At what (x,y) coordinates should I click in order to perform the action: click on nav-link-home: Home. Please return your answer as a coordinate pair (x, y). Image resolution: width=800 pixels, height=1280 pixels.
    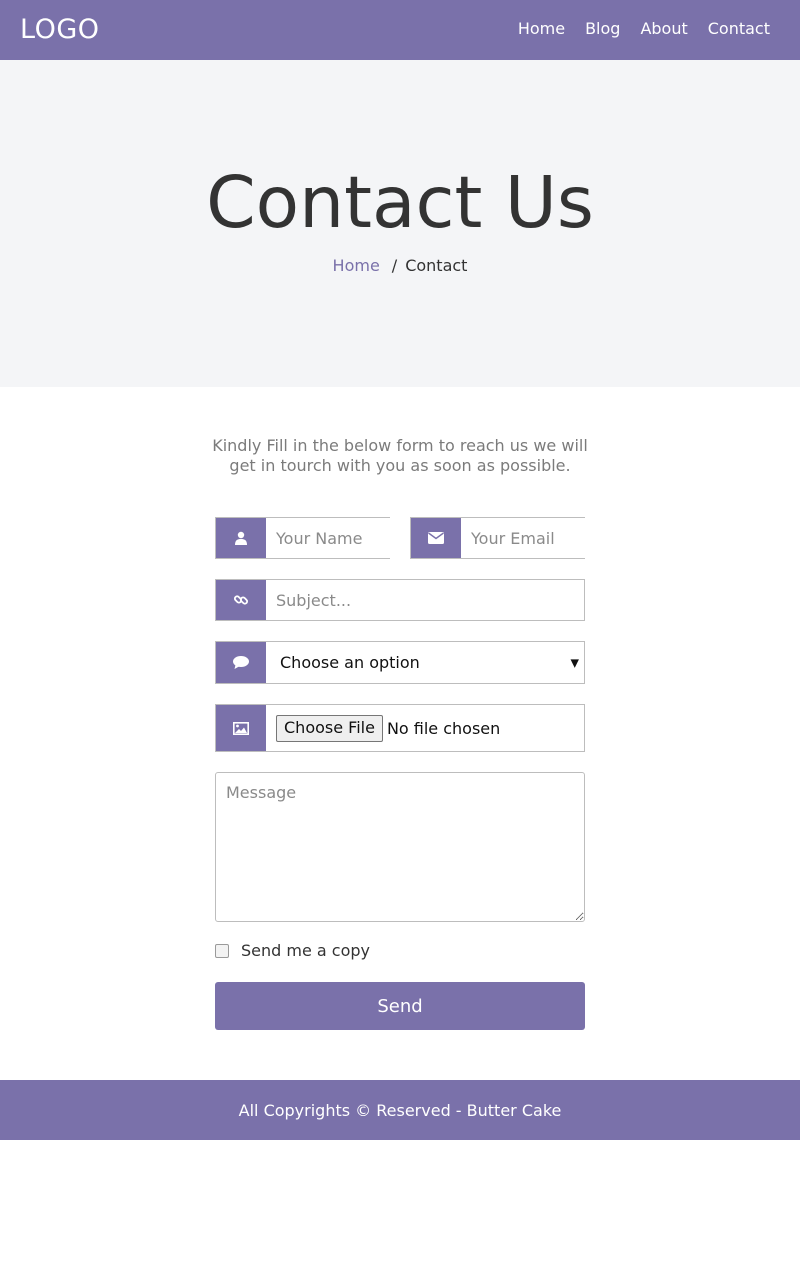
    Looking at the image, I should click on (541, 29).